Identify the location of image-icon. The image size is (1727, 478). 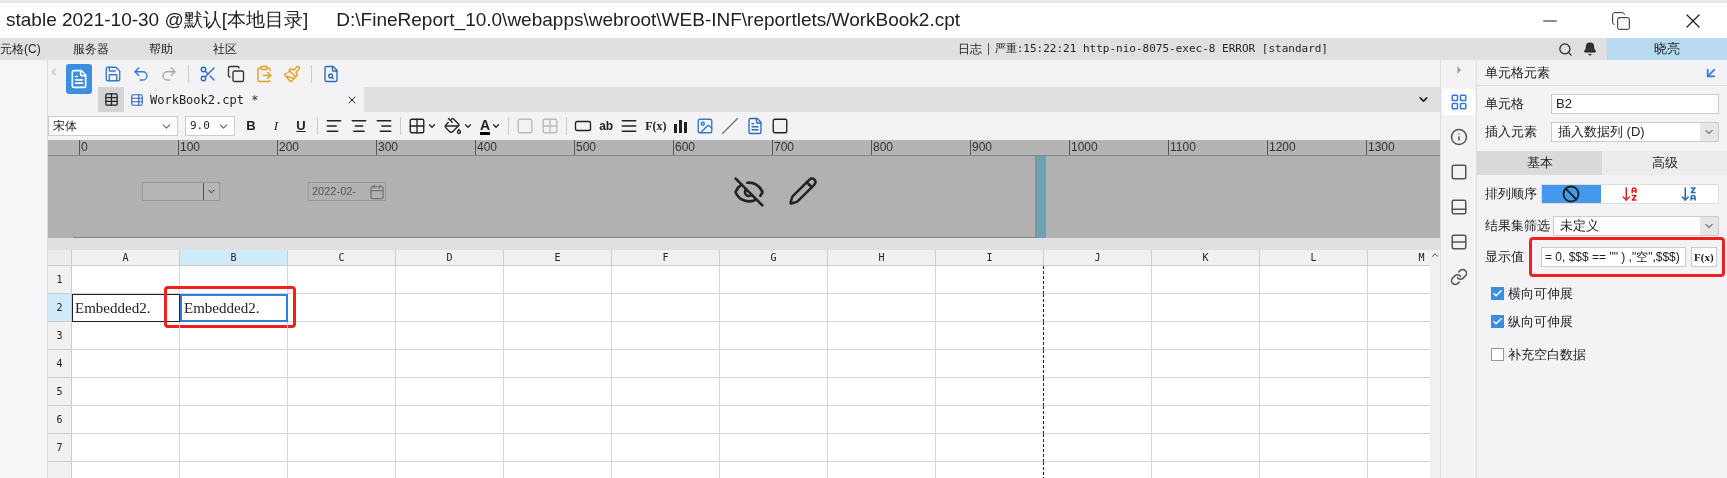
(705, 126).